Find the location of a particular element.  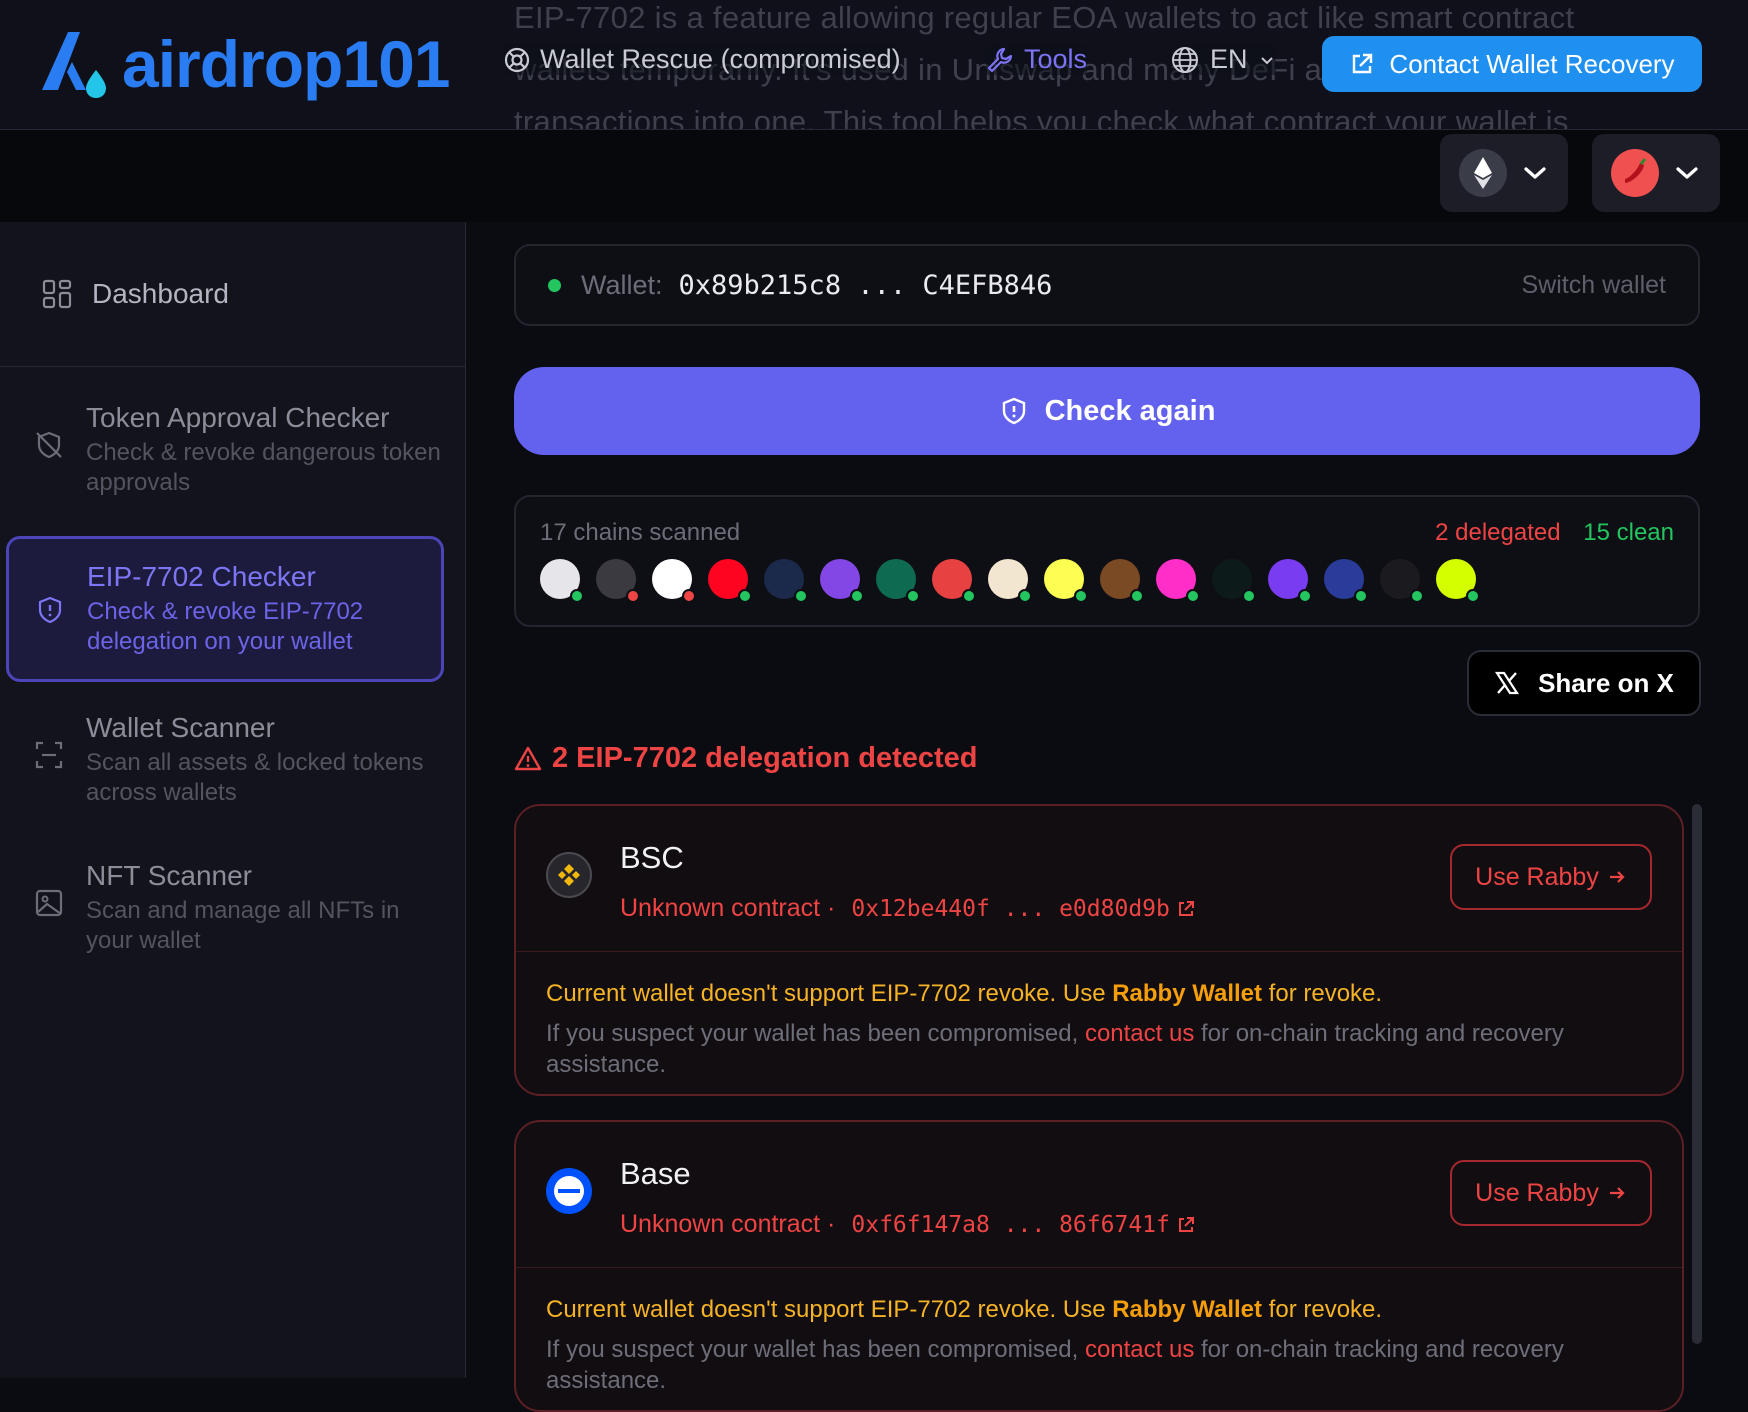

bsc-chain-icon is located at coordinates (569, 875).